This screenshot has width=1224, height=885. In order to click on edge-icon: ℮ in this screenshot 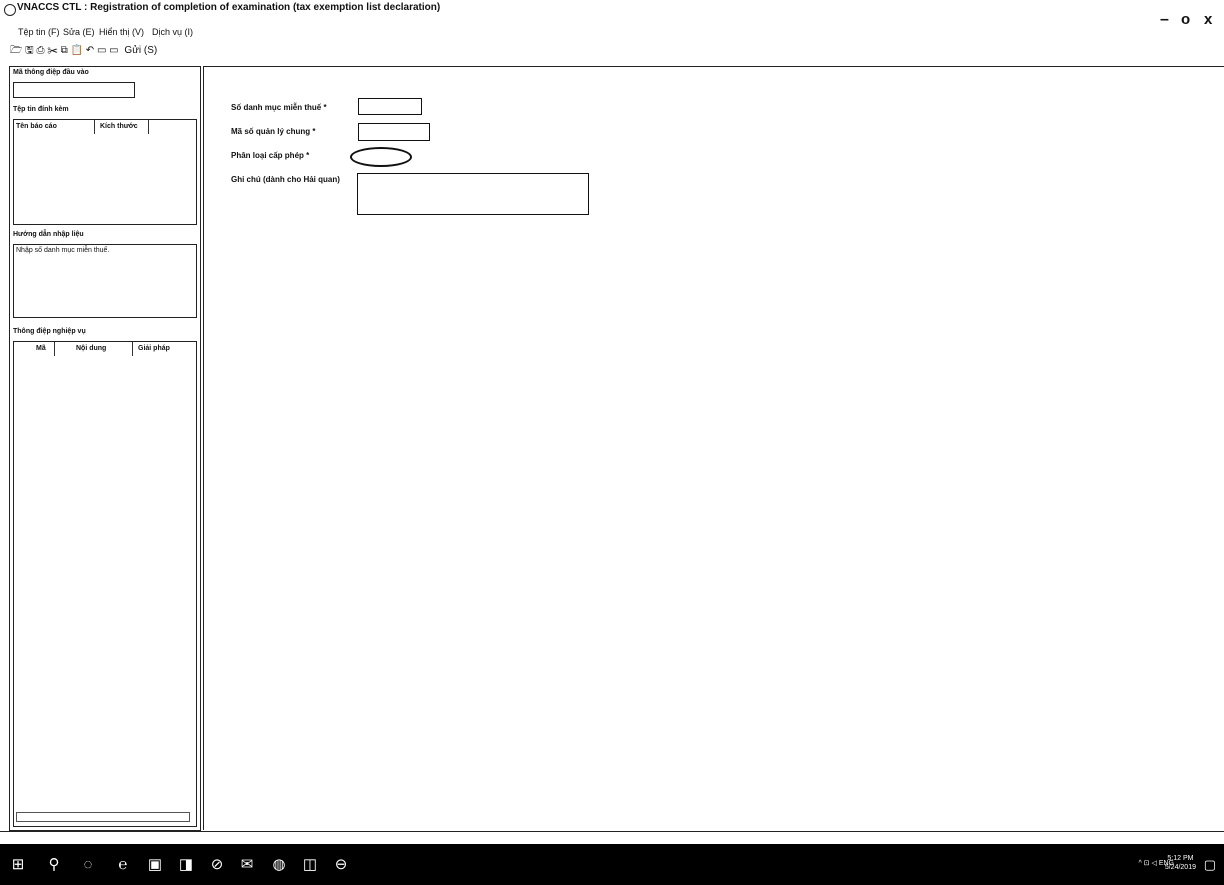, I will do `click(123, 865)`.